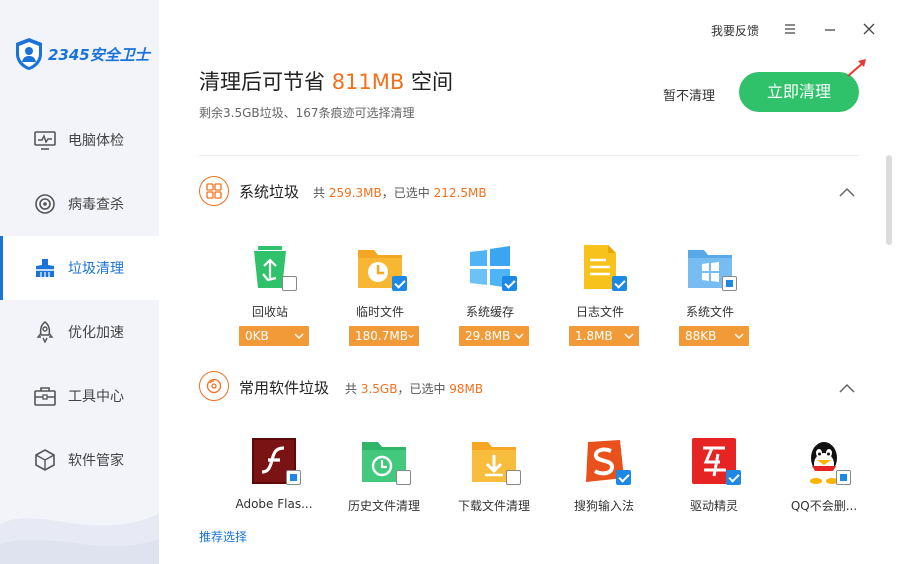 This screenshot has width=900, height=564. What do you see at coordinates (223, 536) in the screenshot?
I see `recommend-selection-link: 推荐选择` at bounding box center [223, 536].